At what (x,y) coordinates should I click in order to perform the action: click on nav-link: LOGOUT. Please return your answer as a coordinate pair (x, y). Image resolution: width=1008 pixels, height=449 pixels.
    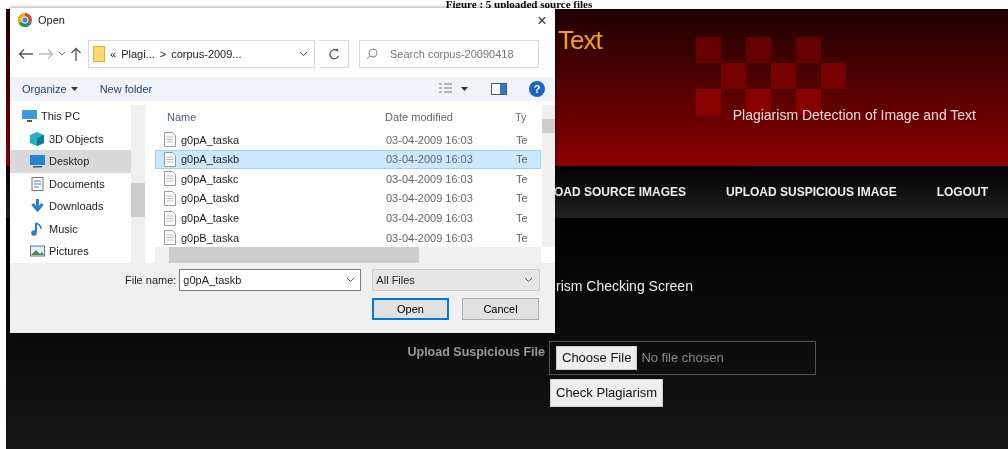
    Looking at the image, I should click on (962, 192).